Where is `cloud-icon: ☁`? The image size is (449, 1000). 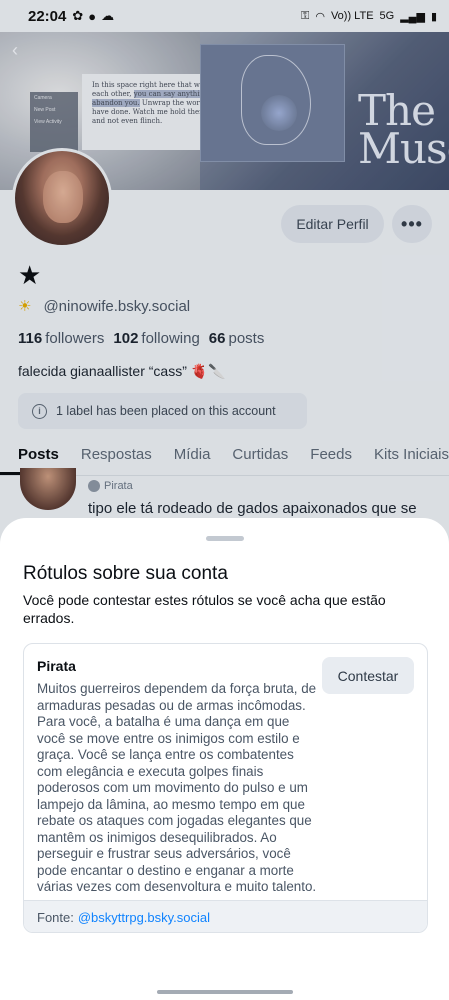
cloud-icon: ☁ is located at coordinates (108, 15).